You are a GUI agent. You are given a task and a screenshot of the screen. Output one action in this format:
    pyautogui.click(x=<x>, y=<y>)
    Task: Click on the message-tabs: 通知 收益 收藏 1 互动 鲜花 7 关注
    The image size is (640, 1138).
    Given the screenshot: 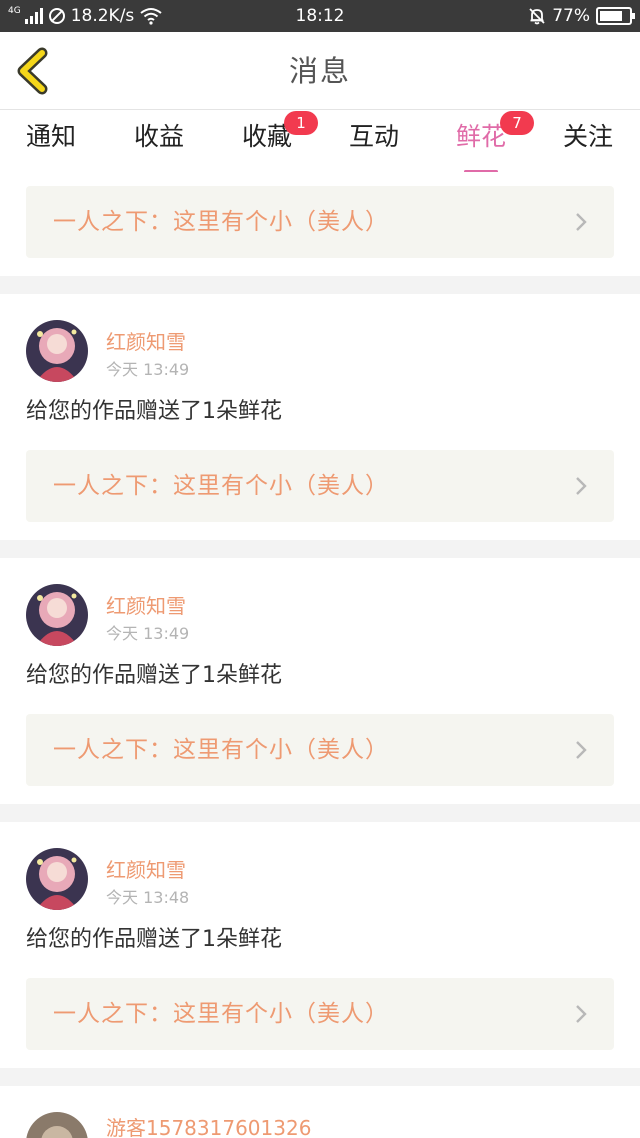 What is the action you would take?
    pyautogui.click(x=320, y=141)
    